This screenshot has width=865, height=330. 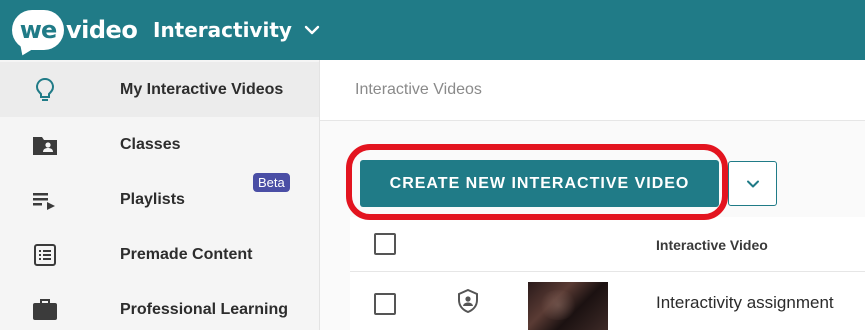 What do you see at coordinates (271, 182) in the screenshot?
I see `beta-badge: Beta` at bounding box center [271, 182].